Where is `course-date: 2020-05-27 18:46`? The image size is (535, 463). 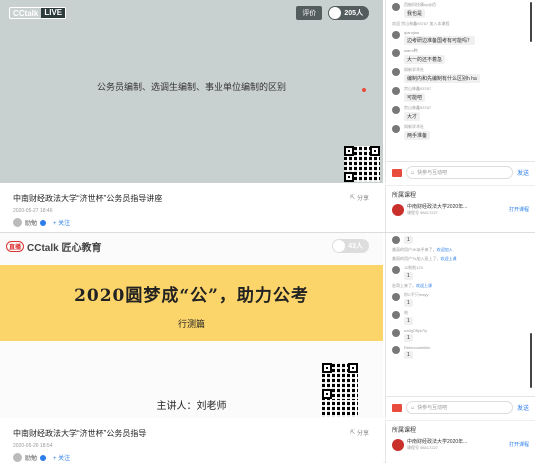
course-date: 2020-05-27 18:46 is located at coordinates (33, 211).